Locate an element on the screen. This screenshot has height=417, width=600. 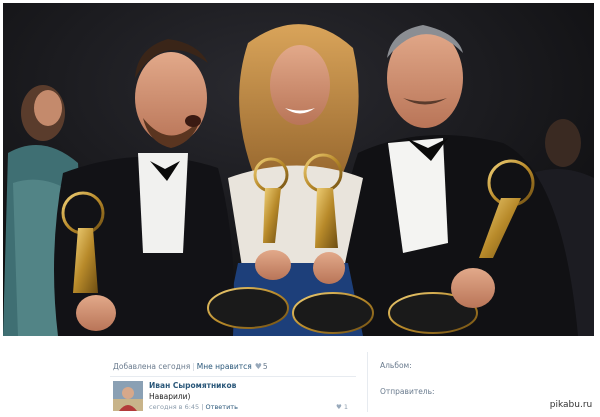
divider is located at coordinates (233, 376).